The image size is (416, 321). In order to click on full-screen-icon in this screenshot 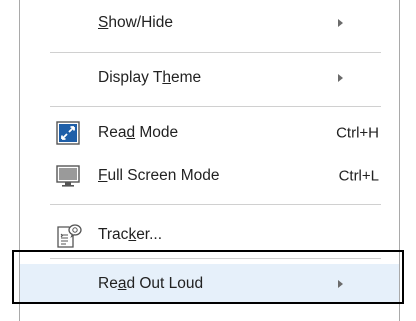, I will do `click(68, 176)`.